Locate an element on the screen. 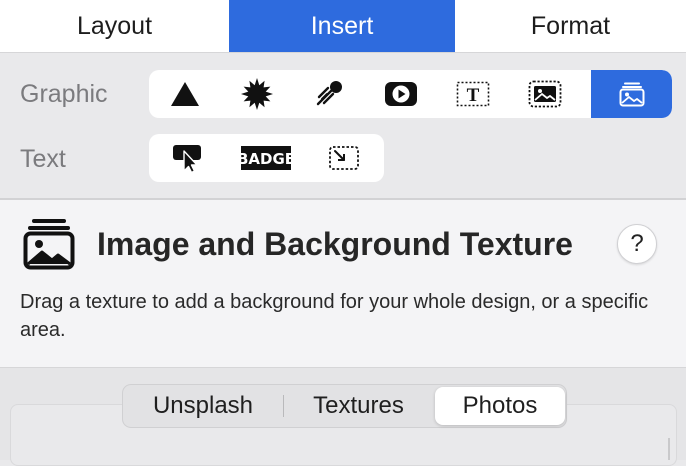 Image resolution: width=686 pixels, height=466 pixels. shooting-star-icon is located at coordinates (329, 93).